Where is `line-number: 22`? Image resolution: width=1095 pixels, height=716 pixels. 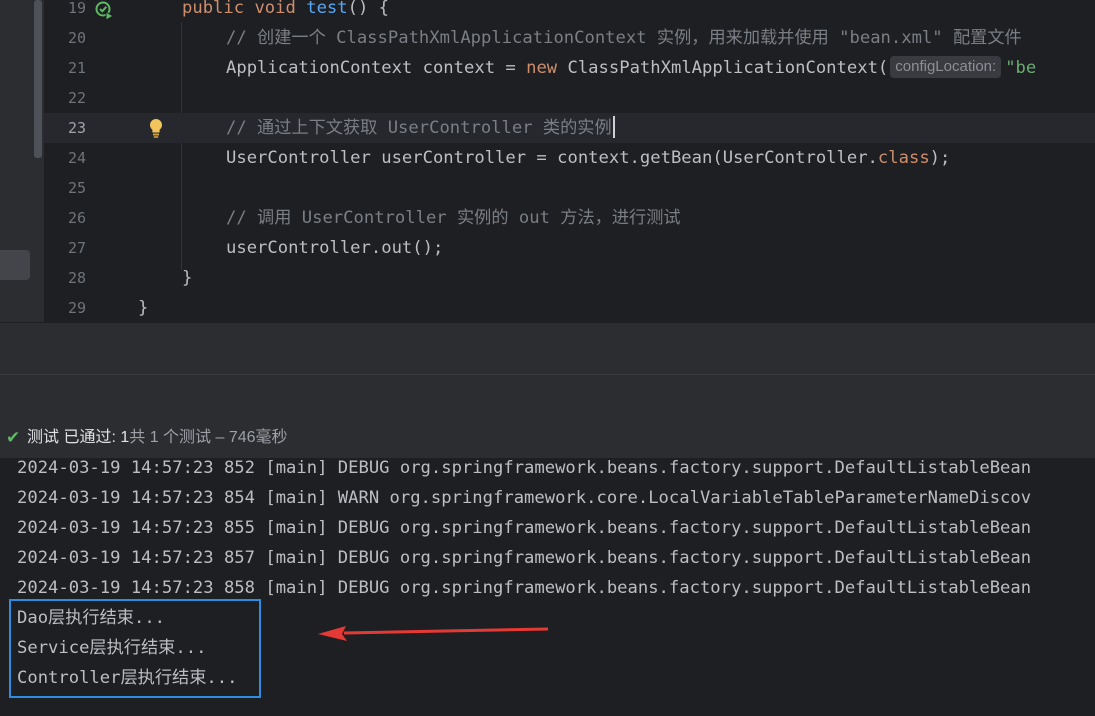
line-number: 22 is located at coordinates (76, 98).